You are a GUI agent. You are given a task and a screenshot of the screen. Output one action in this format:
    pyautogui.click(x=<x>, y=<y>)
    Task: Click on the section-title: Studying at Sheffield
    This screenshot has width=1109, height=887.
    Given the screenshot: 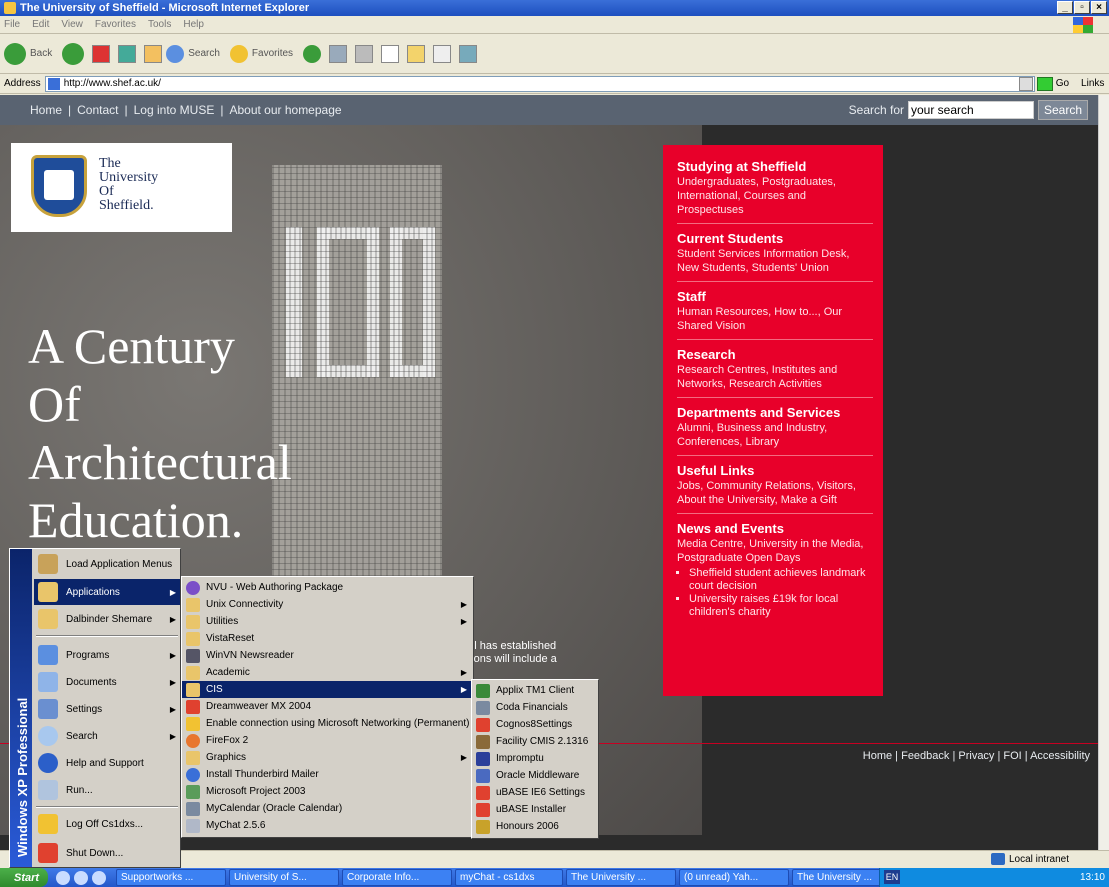 What is the action you would take?
    pyautogui.click(x=775, y=166)
    